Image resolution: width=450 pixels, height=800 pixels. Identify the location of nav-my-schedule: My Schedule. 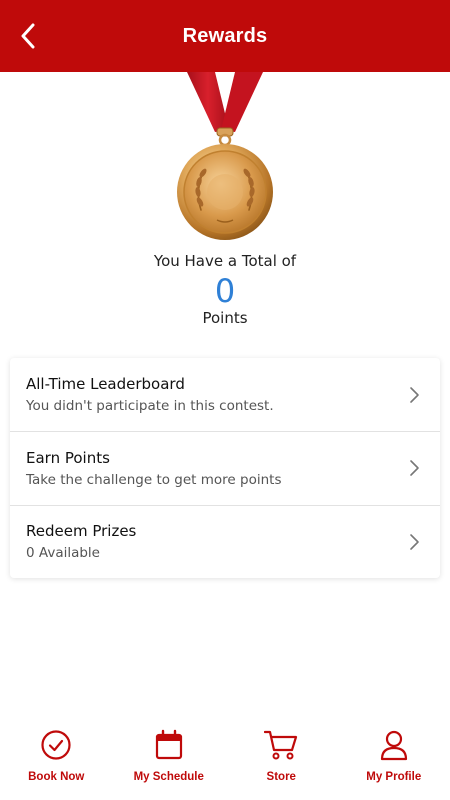
(169, 761).